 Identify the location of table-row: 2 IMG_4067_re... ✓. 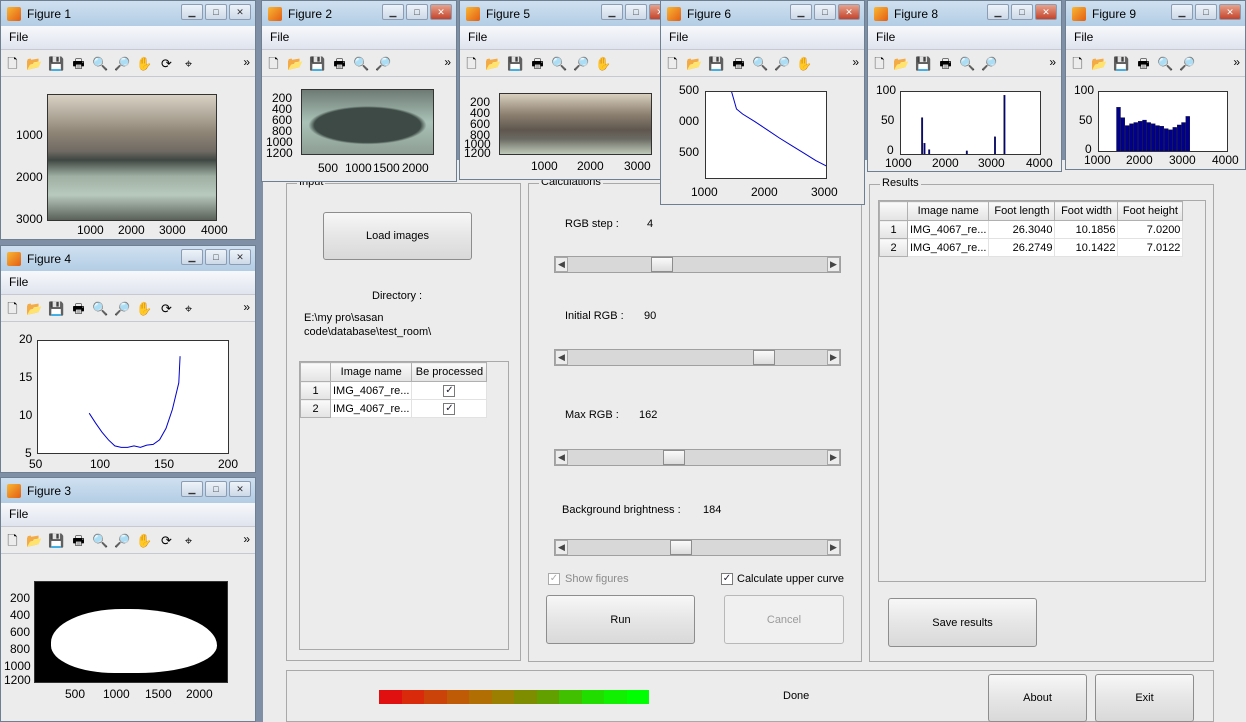
(394, 408).